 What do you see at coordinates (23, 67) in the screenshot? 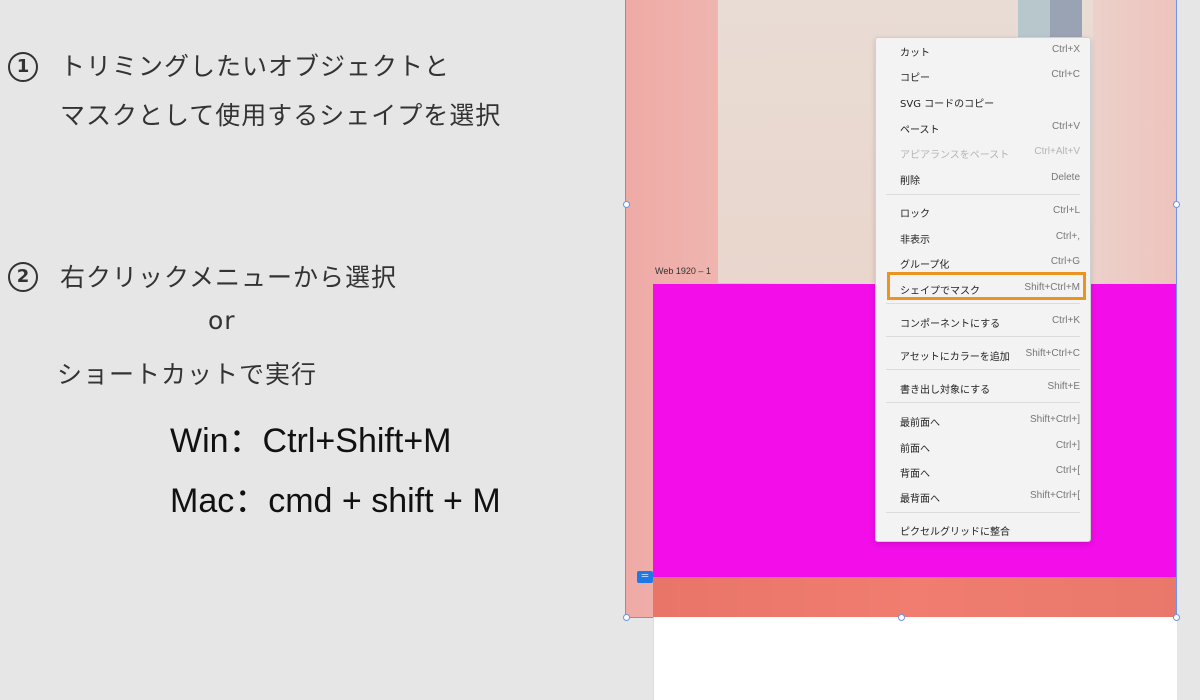
I see `step-1-number: 1` at bounding box center [23, 67].